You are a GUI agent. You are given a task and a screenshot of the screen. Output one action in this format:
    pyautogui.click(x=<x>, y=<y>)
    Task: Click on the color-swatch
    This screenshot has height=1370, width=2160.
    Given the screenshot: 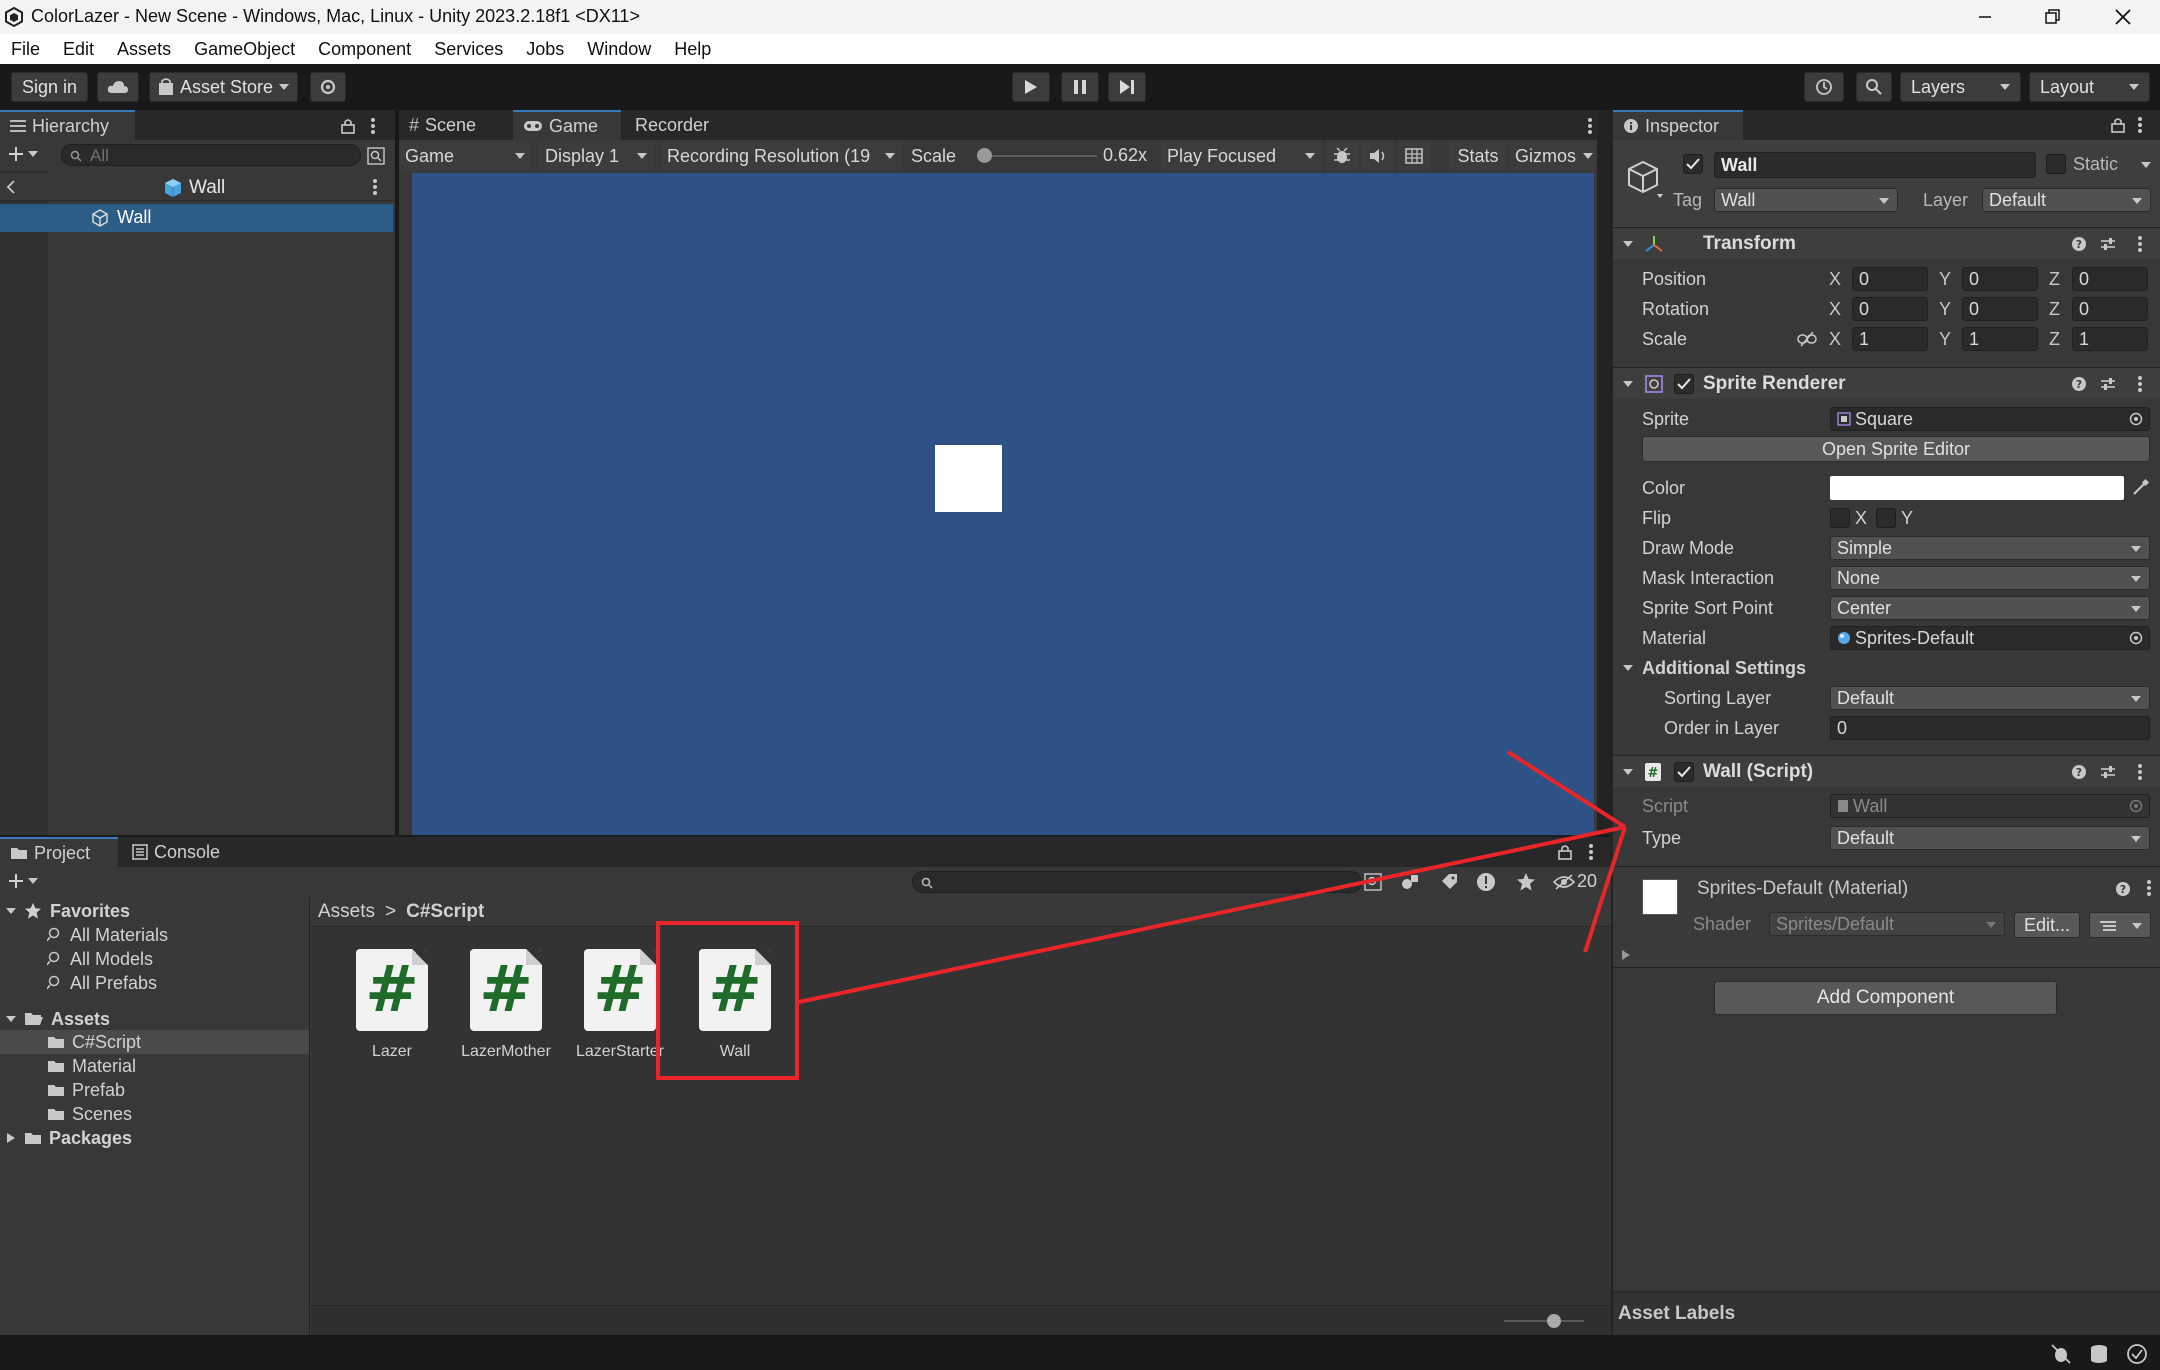 What is the action you would take?
    pyautogui.click(x=1977, y=488)
    